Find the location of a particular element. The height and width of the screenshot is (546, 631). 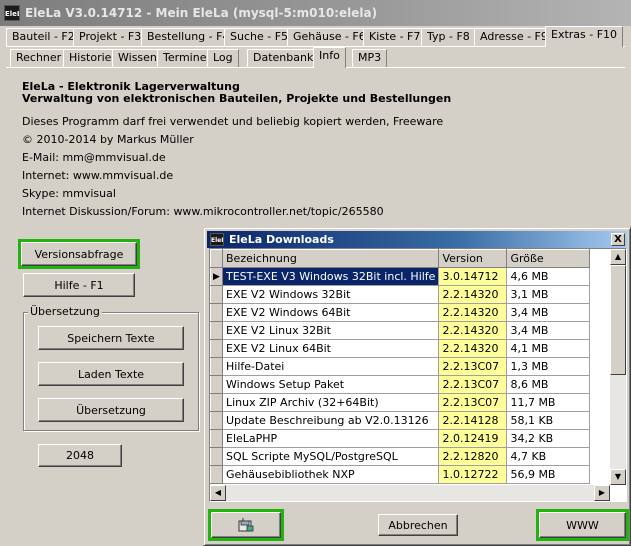

table-row: EXE V2 Linux 64Bit 2.2.14320 4,1 MB is located at coordinates (400, 348).